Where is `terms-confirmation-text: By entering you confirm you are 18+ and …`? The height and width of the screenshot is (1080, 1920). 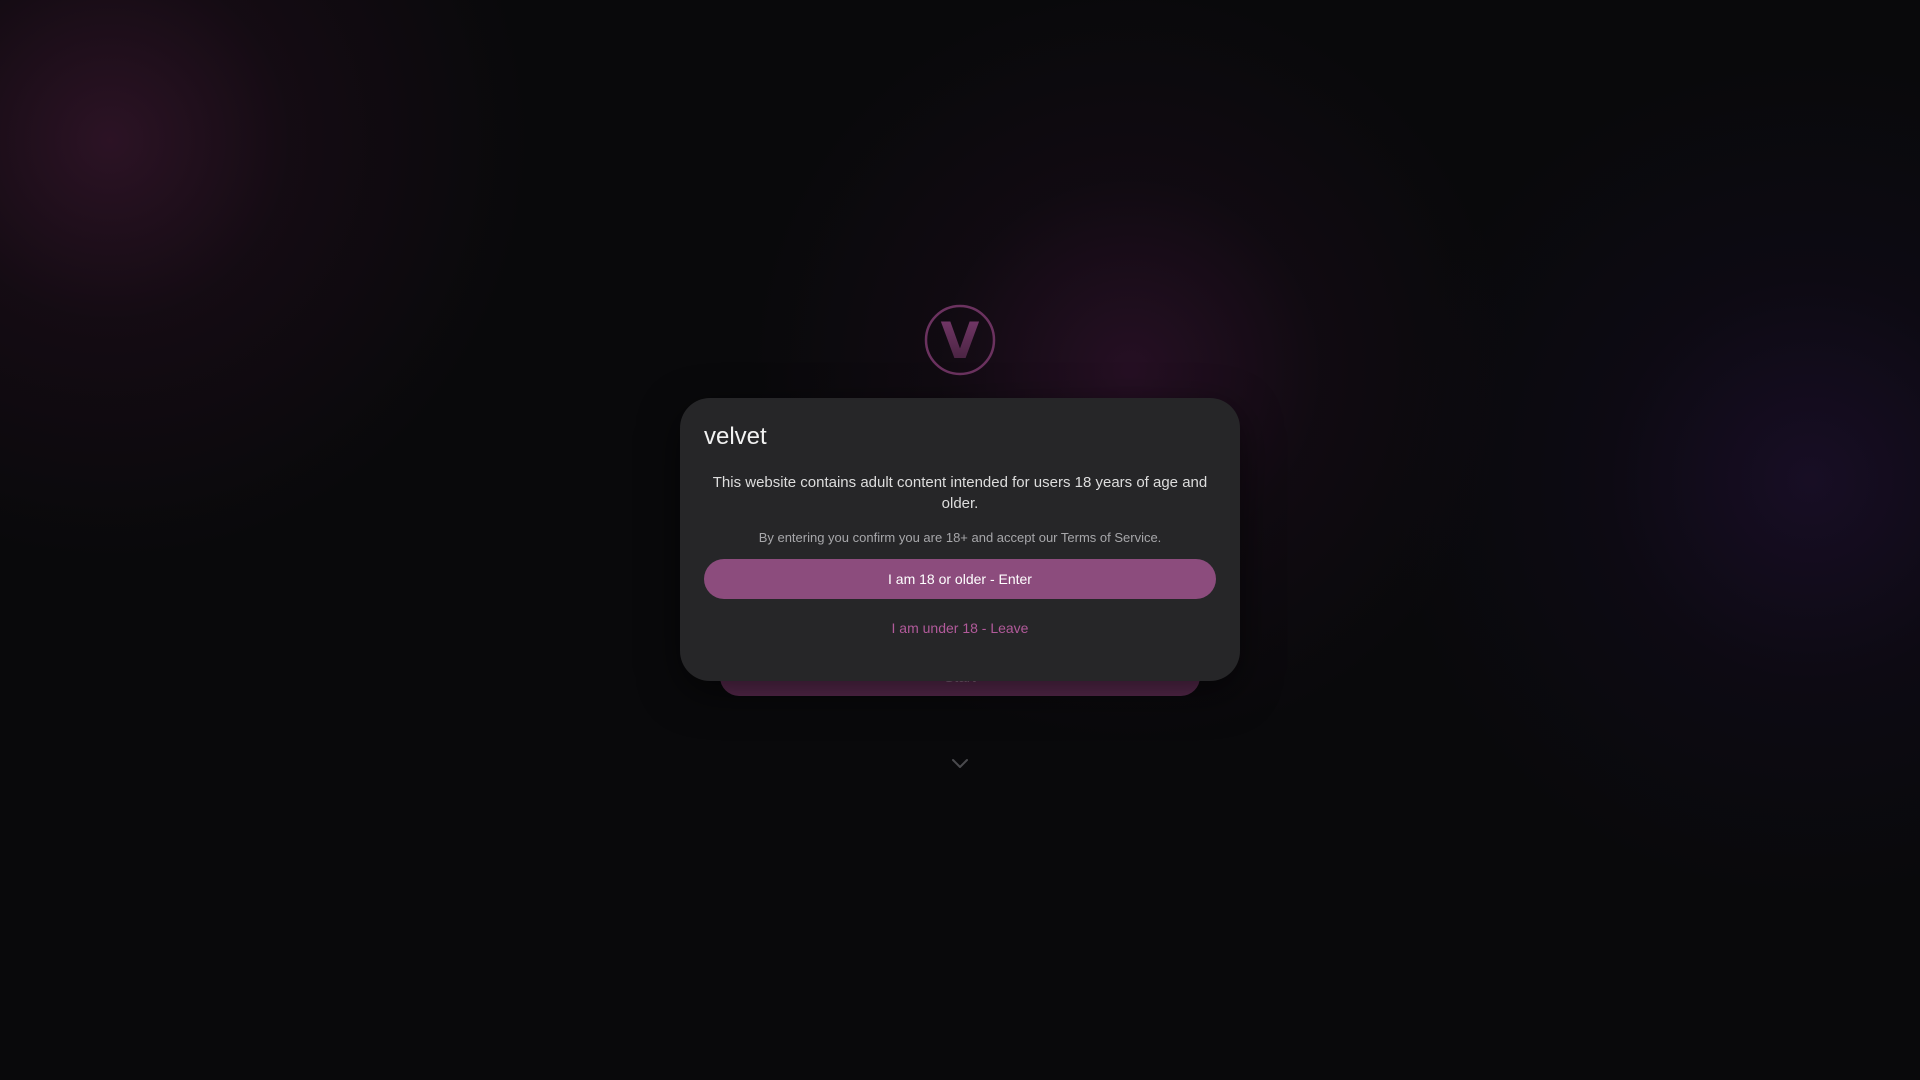
terms-confirmation-text: By entering you confirm you are 18+ and … is located at coordinates (960, 537).